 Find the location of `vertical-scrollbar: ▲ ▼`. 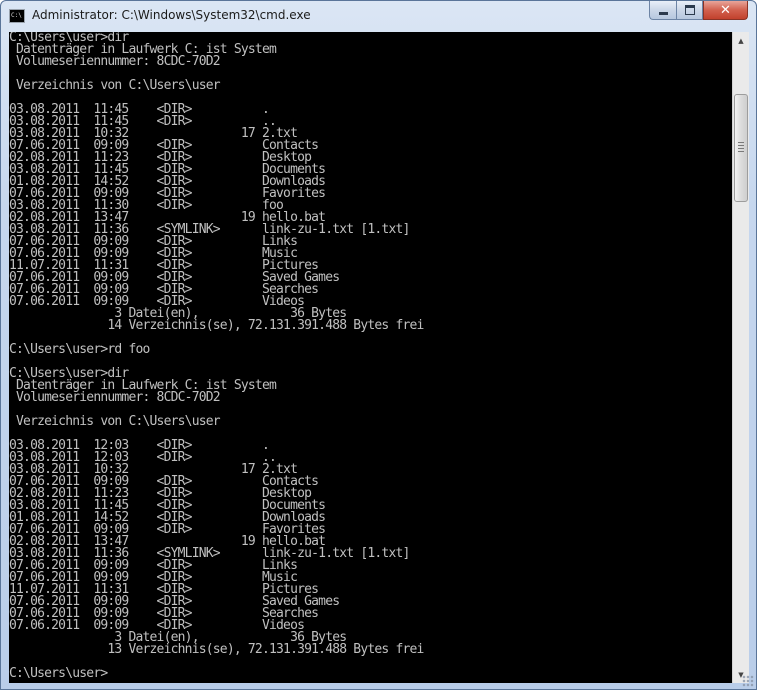

vertical-scrollbar: ▲ ▼ is located at coordinates (740, 357).